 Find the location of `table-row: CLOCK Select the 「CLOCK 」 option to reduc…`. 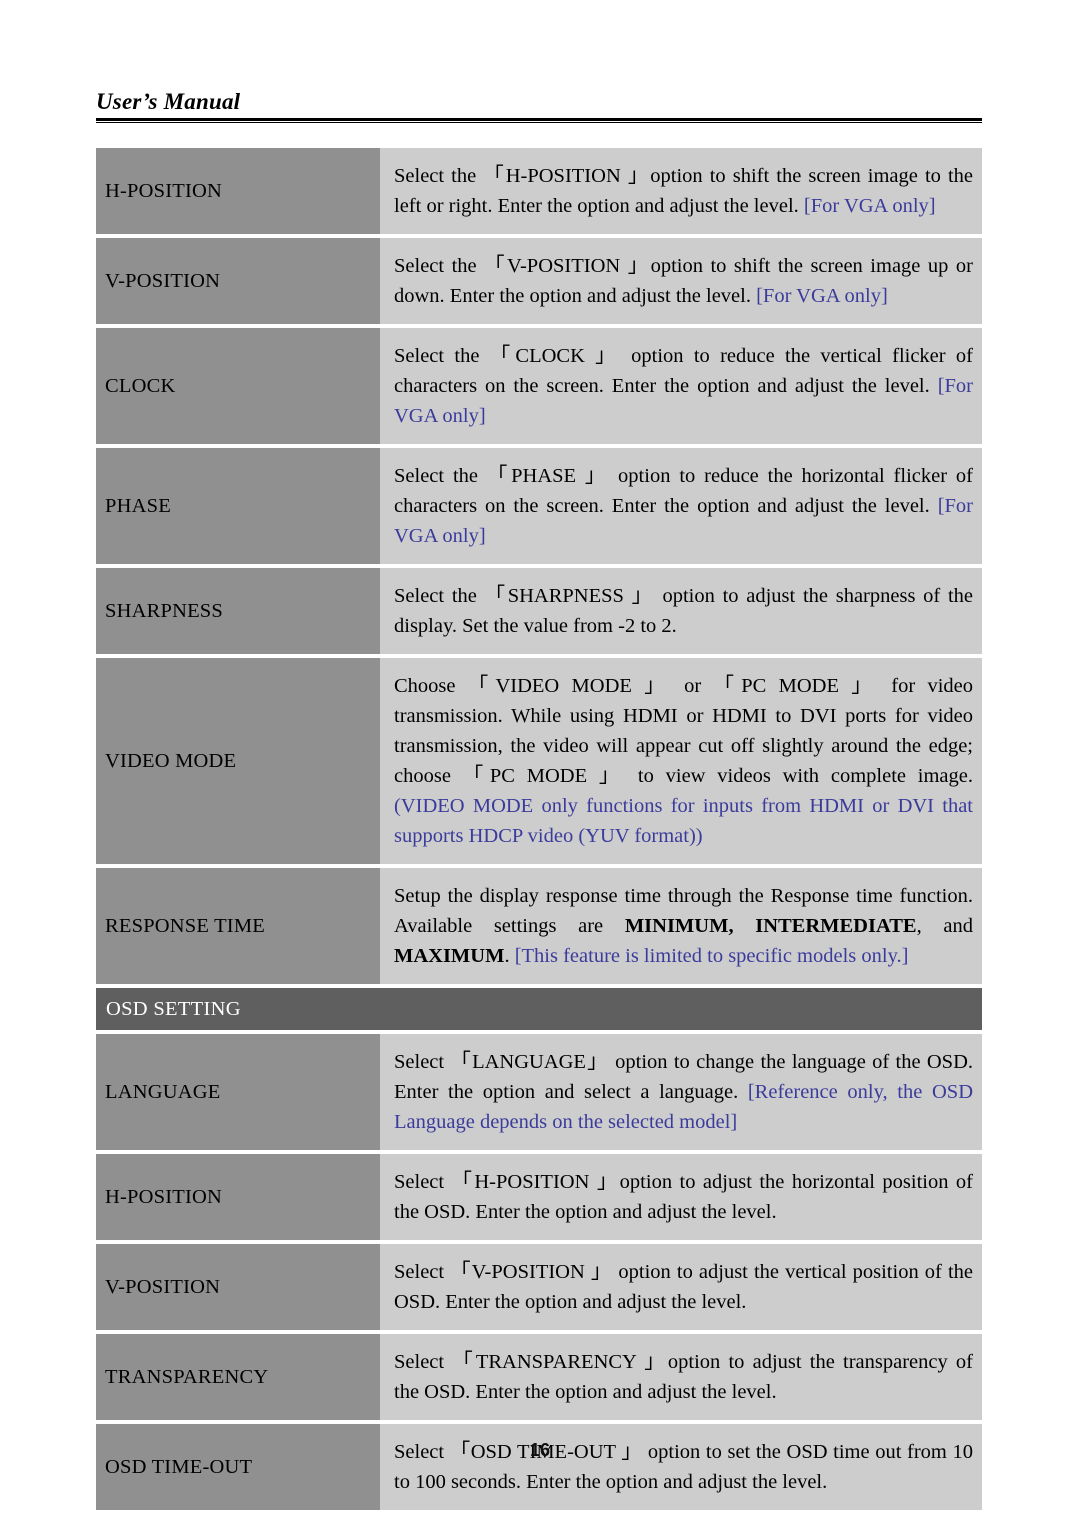

table-row: CLOCK Select the 「CLOCK 」 option to reduc… is located at coordinates (539, 386).